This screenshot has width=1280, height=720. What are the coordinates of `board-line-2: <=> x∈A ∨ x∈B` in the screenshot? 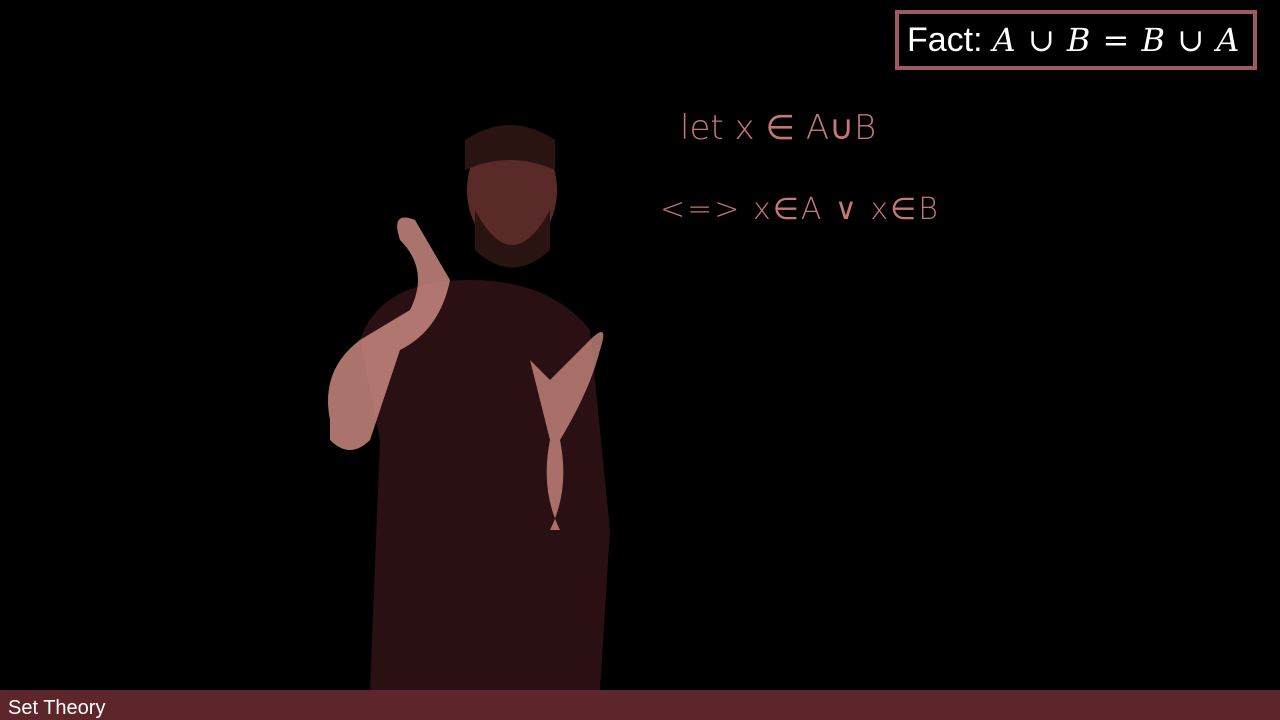 It's located at (800, 209).